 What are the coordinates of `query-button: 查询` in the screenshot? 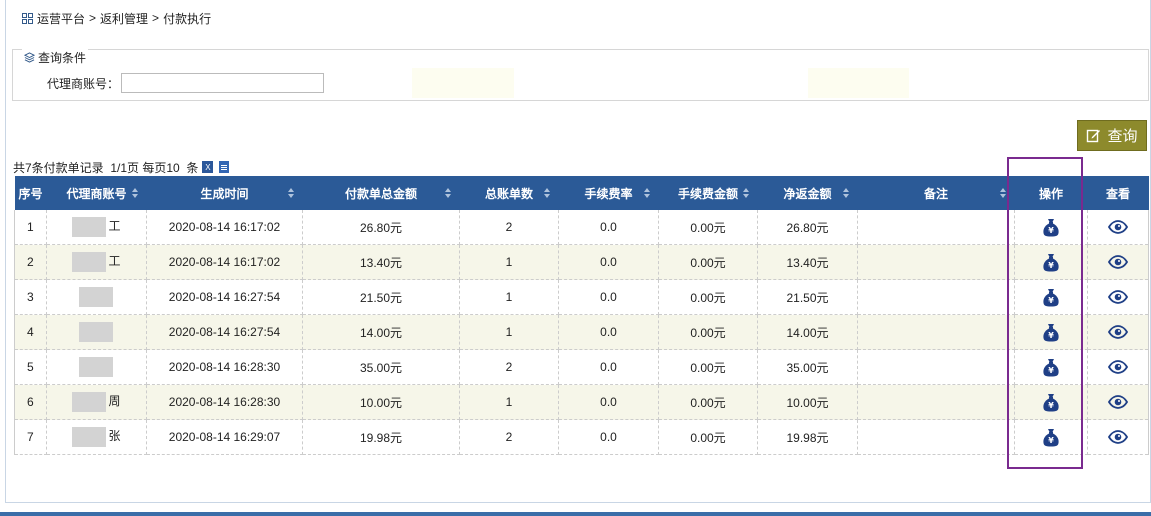 It's located at (1112, 135).